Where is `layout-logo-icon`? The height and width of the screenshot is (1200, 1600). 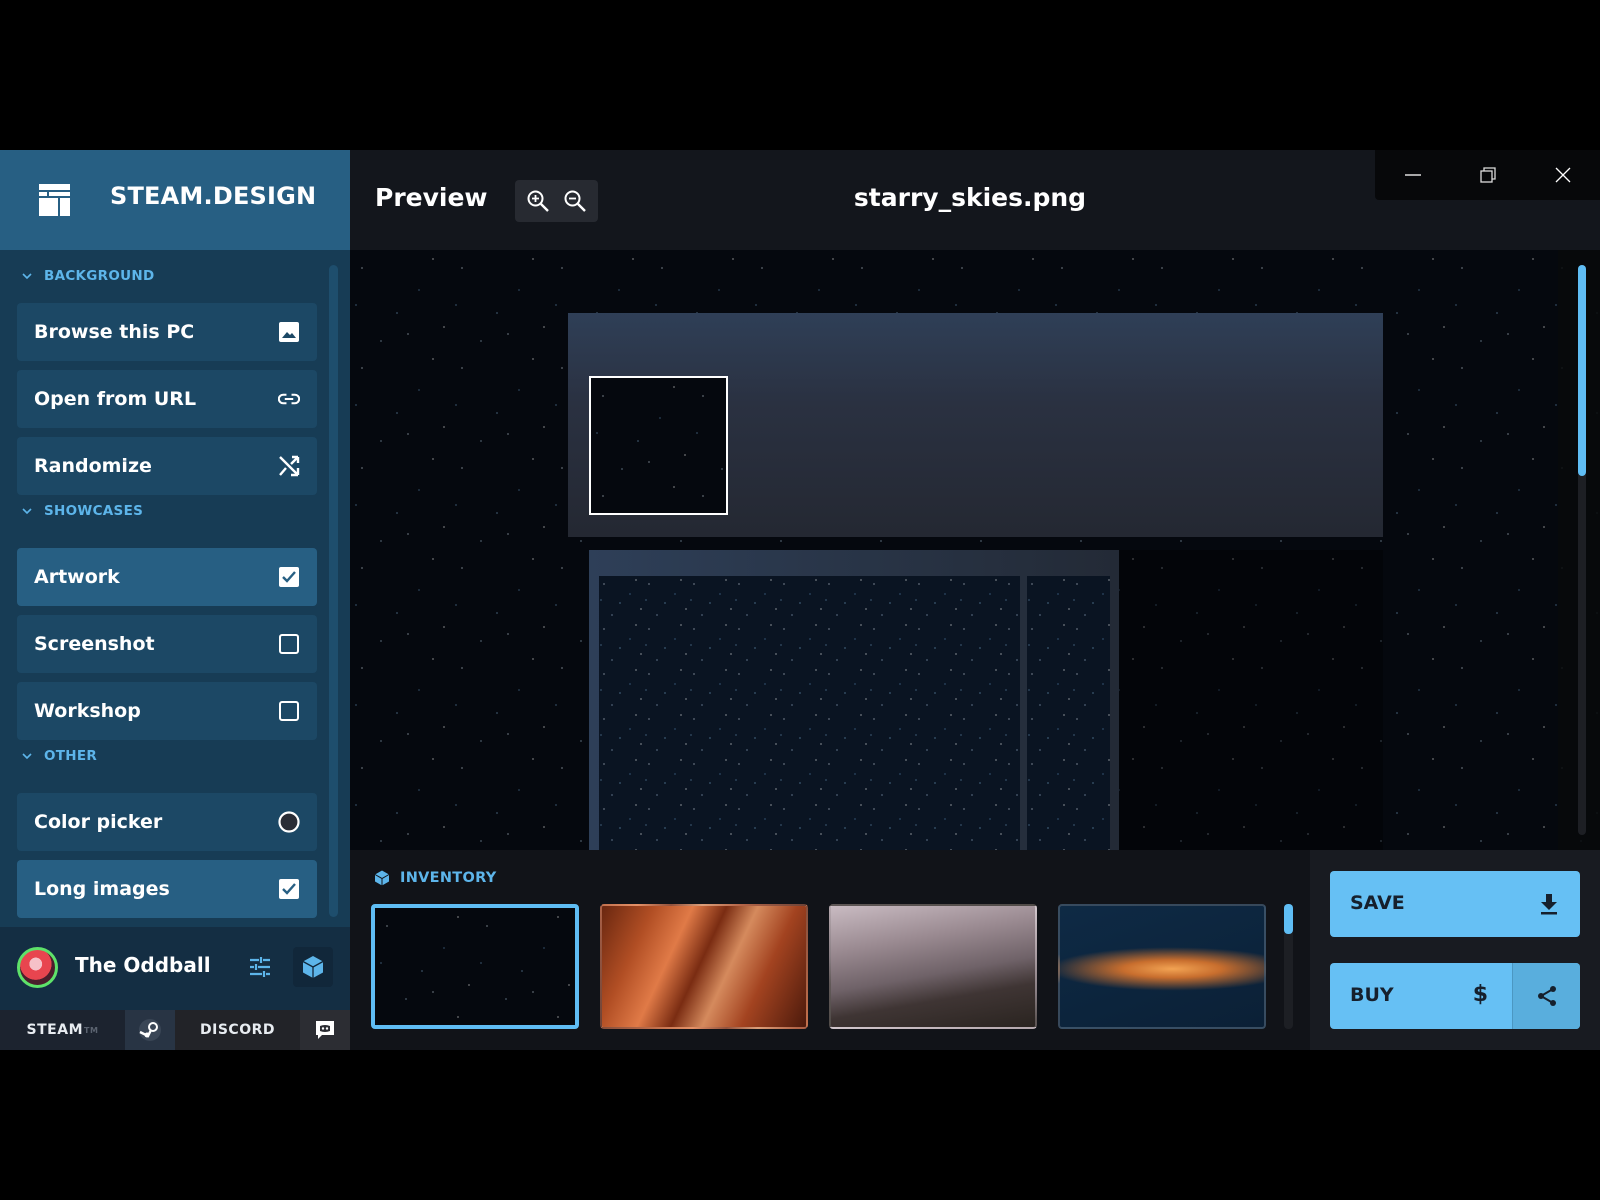 layout-logo-icon is located at coordinates (54, 200).